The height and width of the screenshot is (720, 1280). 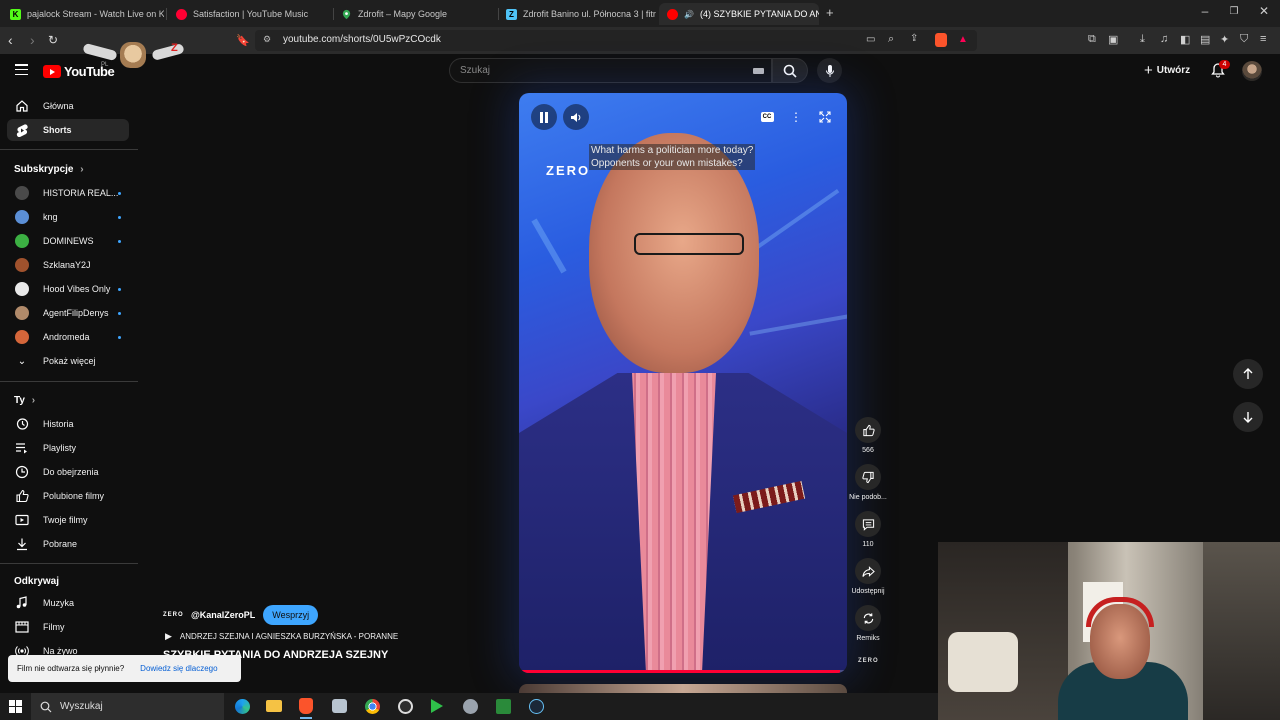 I want to click on sidebar-icon: ◧, so click(x=1185, y=39).